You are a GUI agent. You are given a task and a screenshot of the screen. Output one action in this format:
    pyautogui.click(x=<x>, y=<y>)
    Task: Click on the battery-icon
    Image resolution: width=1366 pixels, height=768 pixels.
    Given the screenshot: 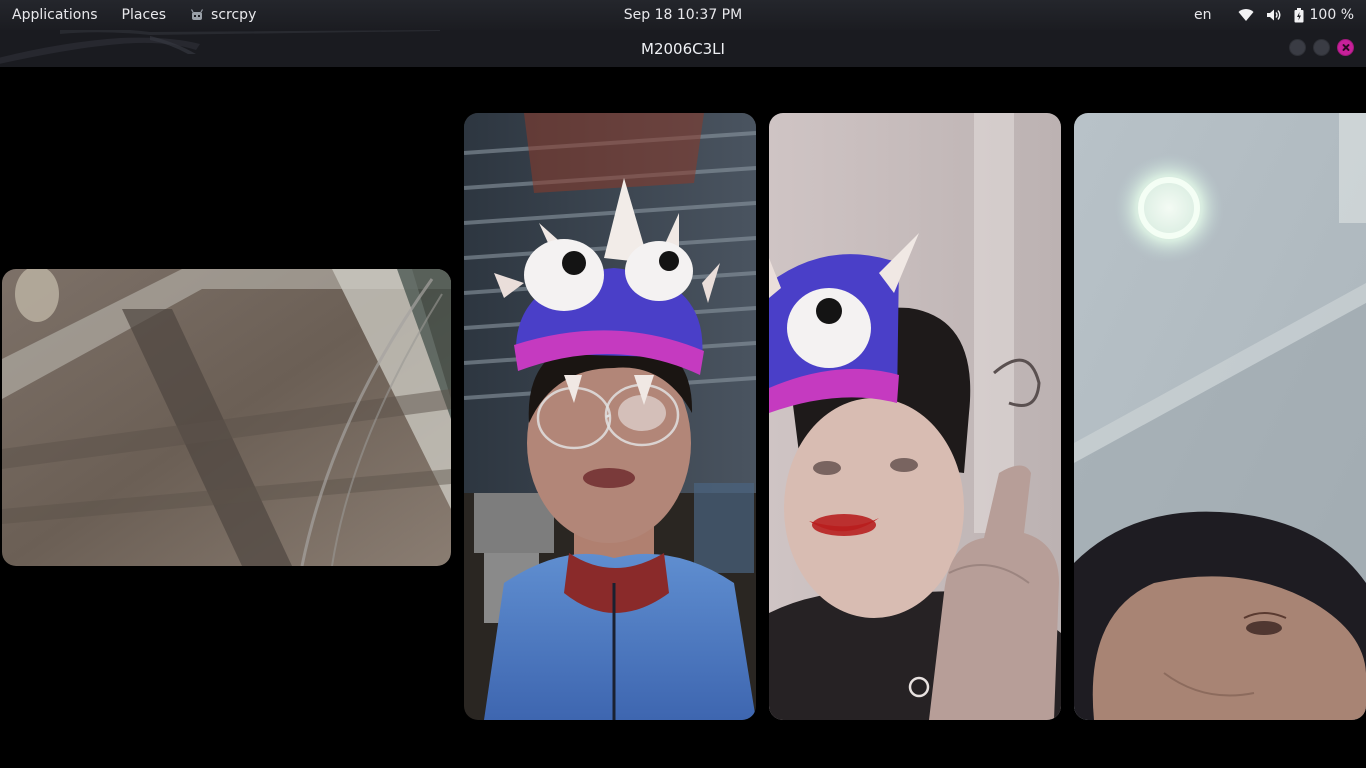 What is the action you would take?
    pyautogui.click(x=1299, y=15)
    